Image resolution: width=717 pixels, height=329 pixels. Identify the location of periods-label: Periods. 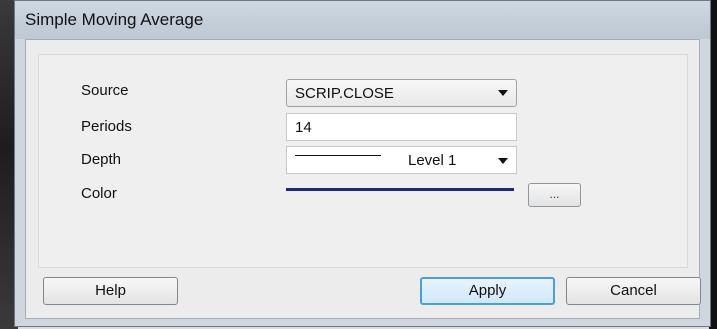
(106, 126).